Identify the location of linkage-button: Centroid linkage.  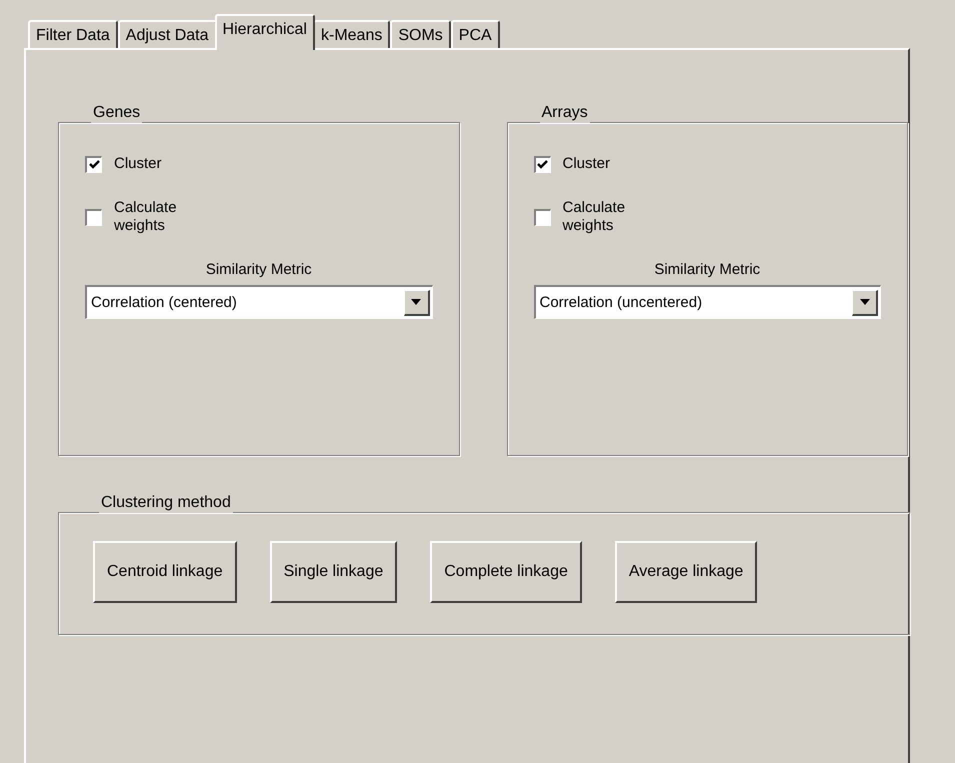
(165, 572).